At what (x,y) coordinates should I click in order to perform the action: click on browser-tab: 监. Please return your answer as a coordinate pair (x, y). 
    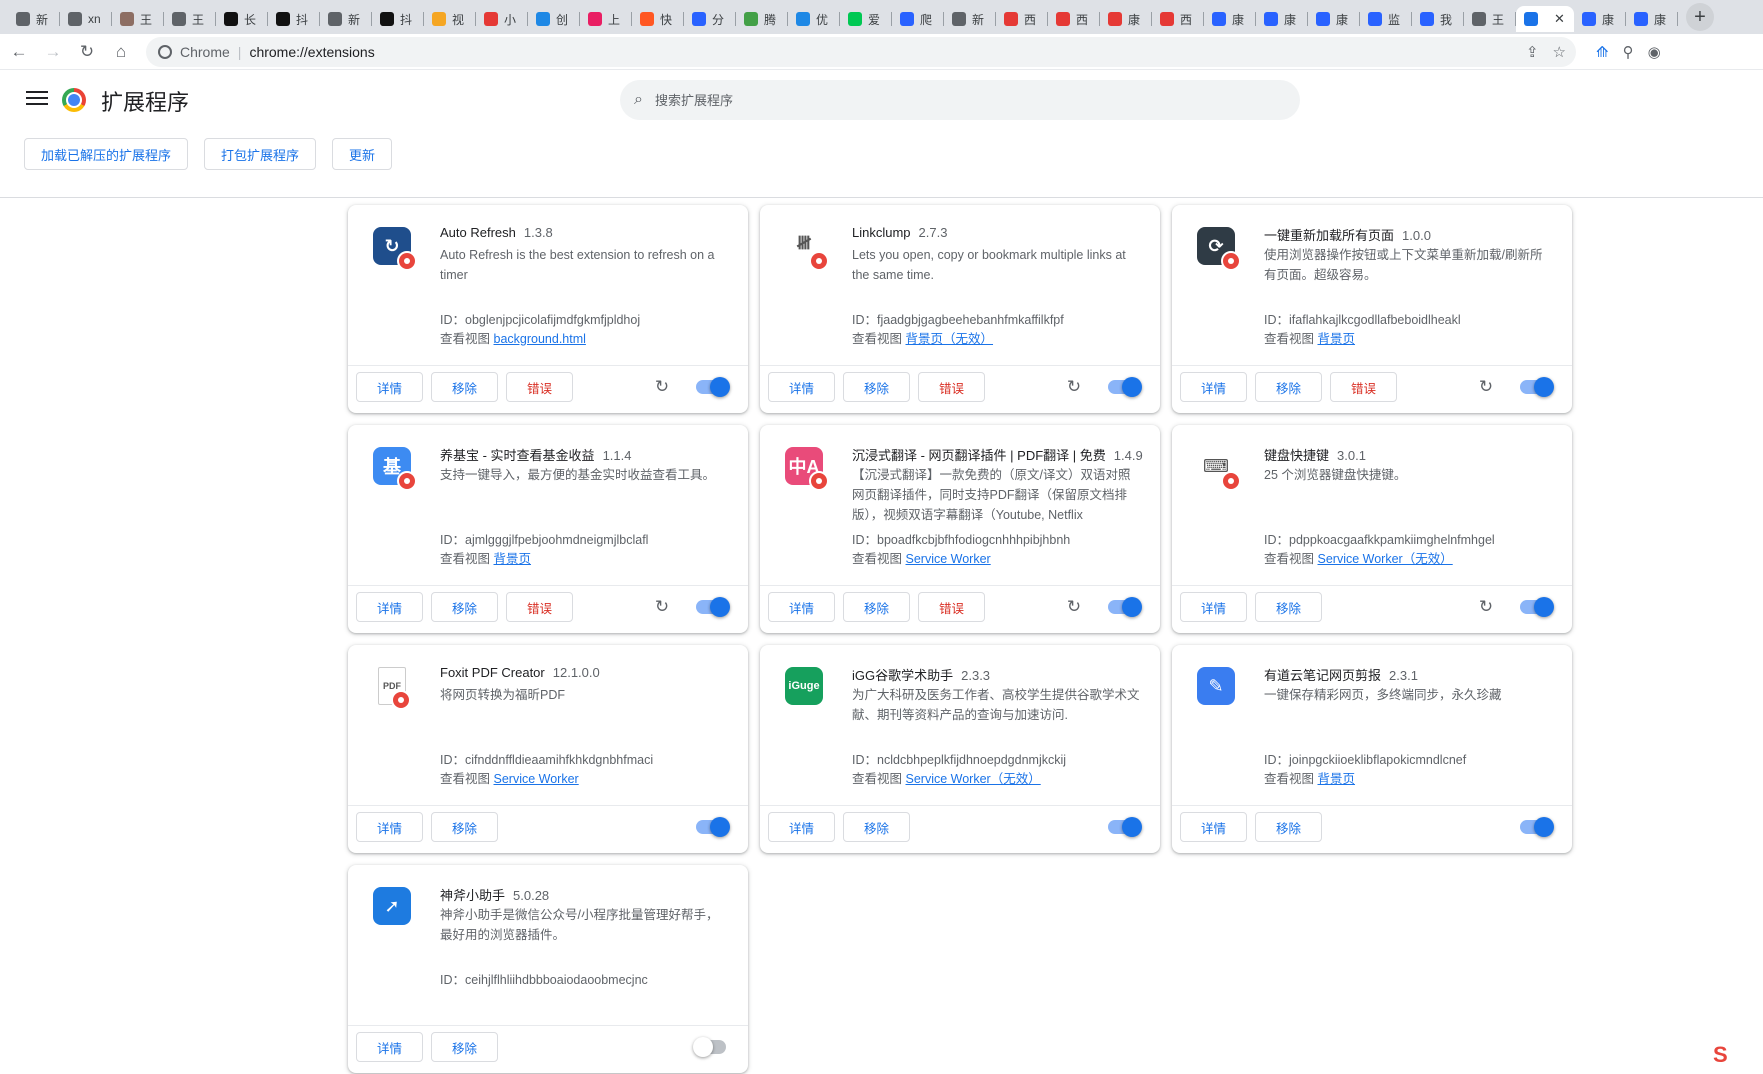
    Looking at the image, I should click on (1386, 19).